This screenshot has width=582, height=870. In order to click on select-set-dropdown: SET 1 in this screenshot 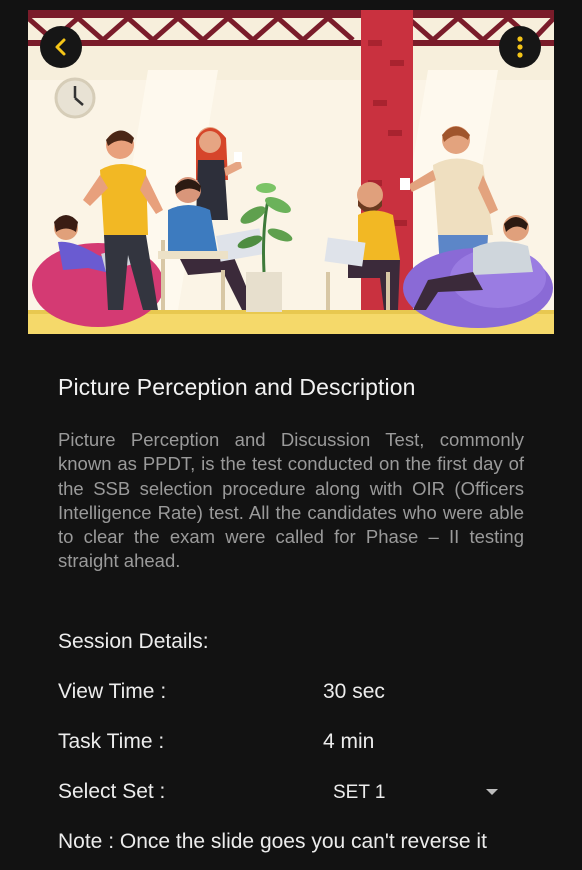, I will do `click(415, 793)`.